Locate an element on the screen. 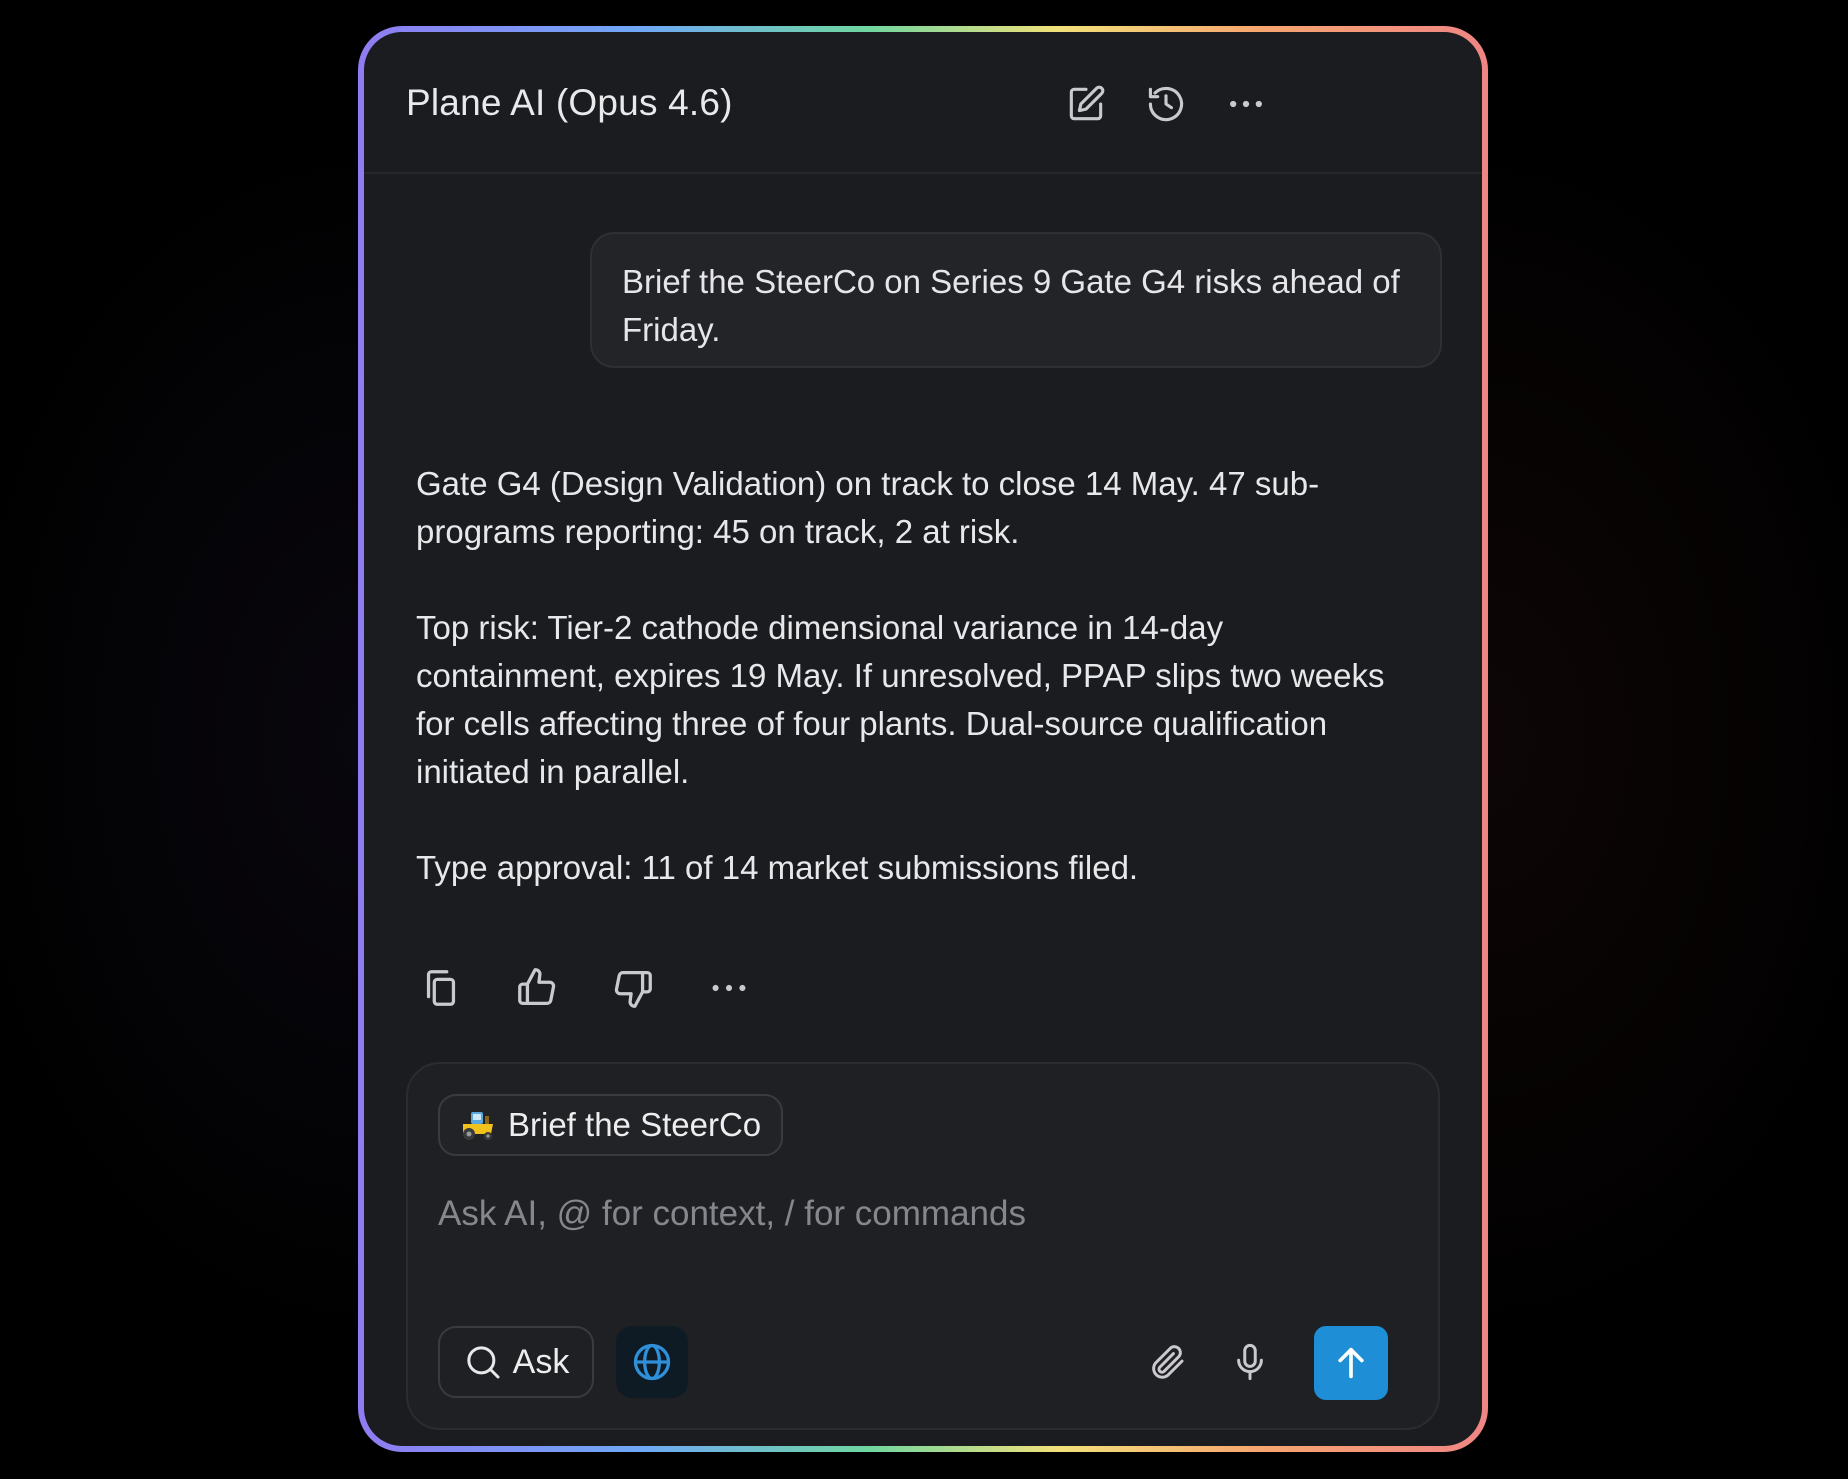 Image resolution: width=1848 pixels, height=1479 pixels. copy-button is located at coordinates (441, 988).